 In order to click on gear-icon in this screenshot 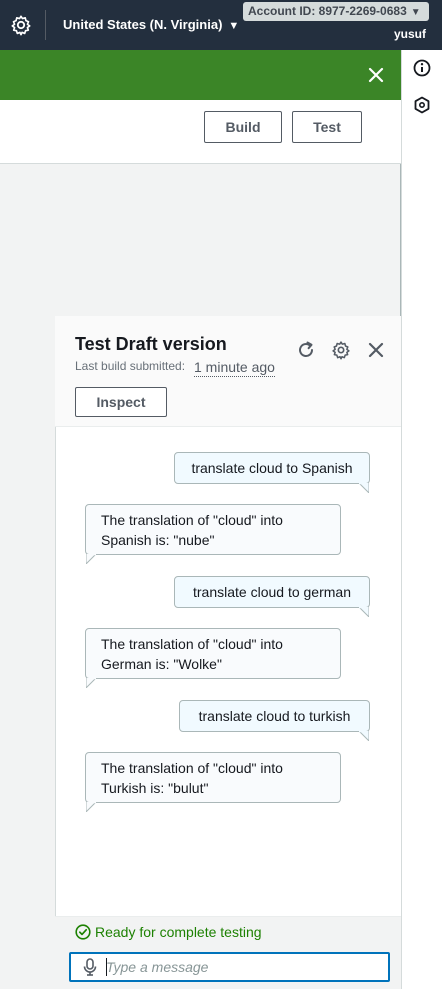, I will do `click(341, 350)`.